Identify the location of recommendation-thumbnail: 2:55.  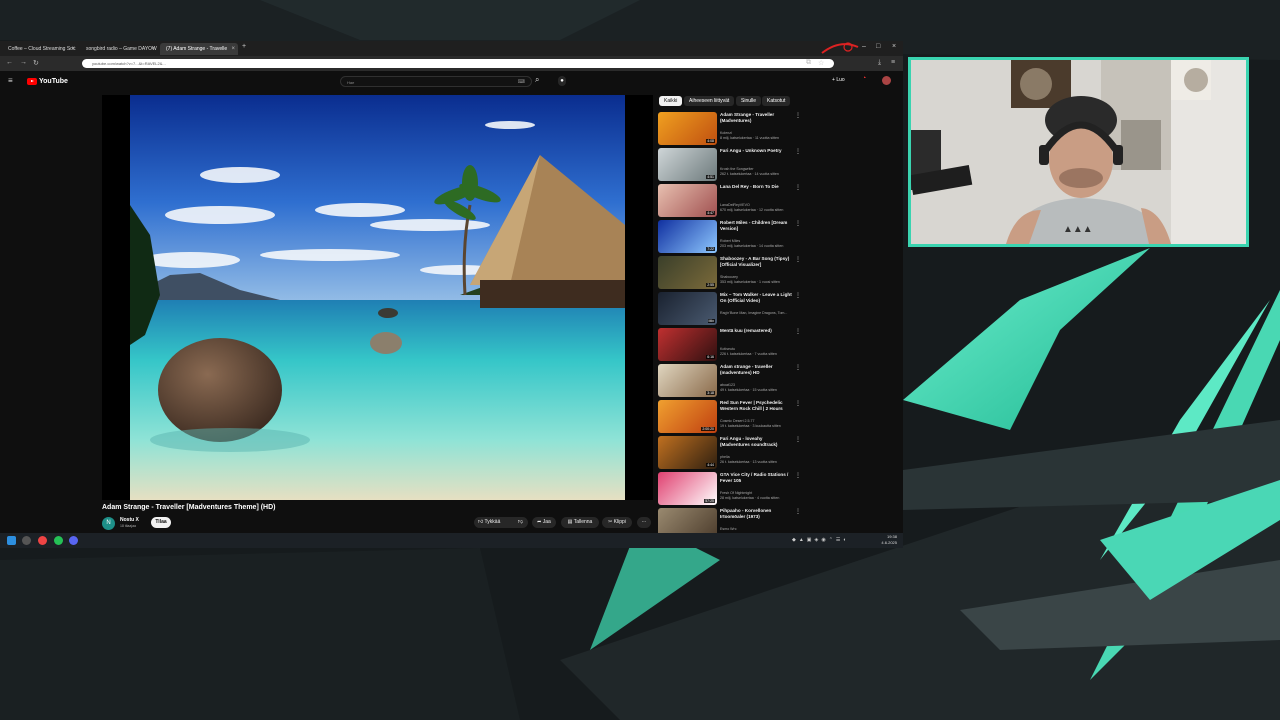
(687, 272).